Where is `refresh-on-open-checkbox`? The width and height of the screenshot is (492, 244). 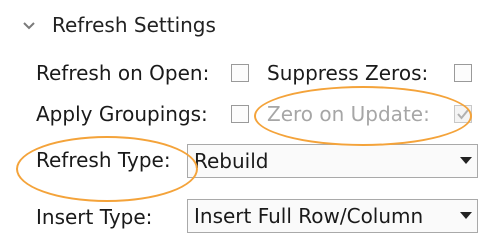 refresh-on-open-checkbox is located at coordinates (240, 73).